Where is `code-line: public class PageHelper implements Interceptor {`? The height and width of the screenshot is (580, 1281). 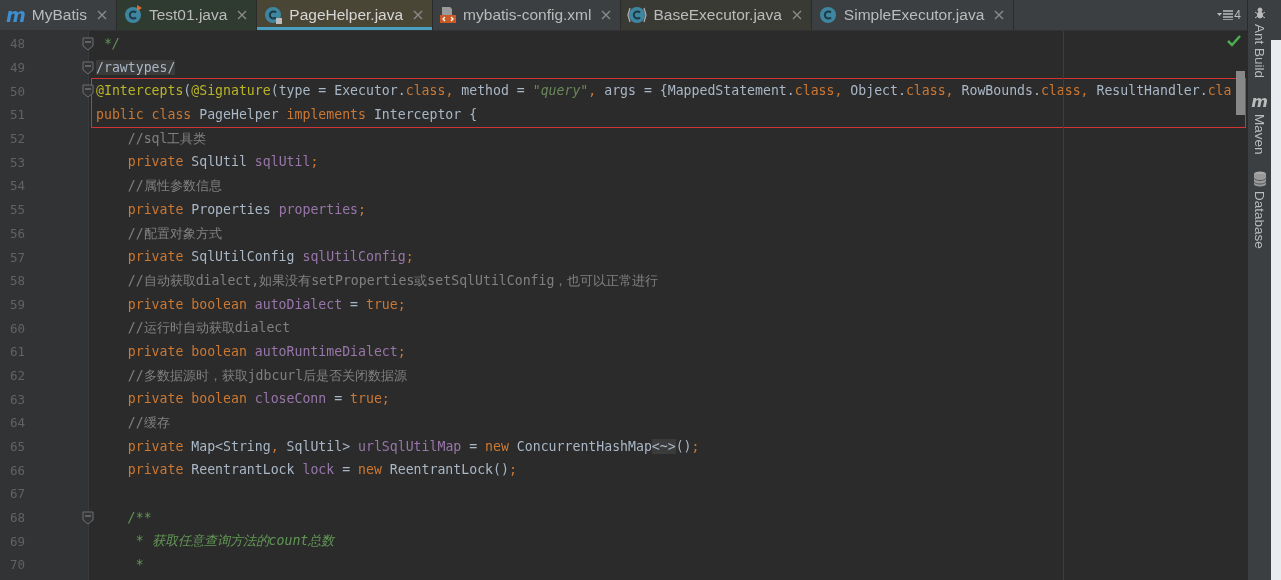 code-line: public class PageHelper implements Interceptor { is located at coordinates (287, 115).